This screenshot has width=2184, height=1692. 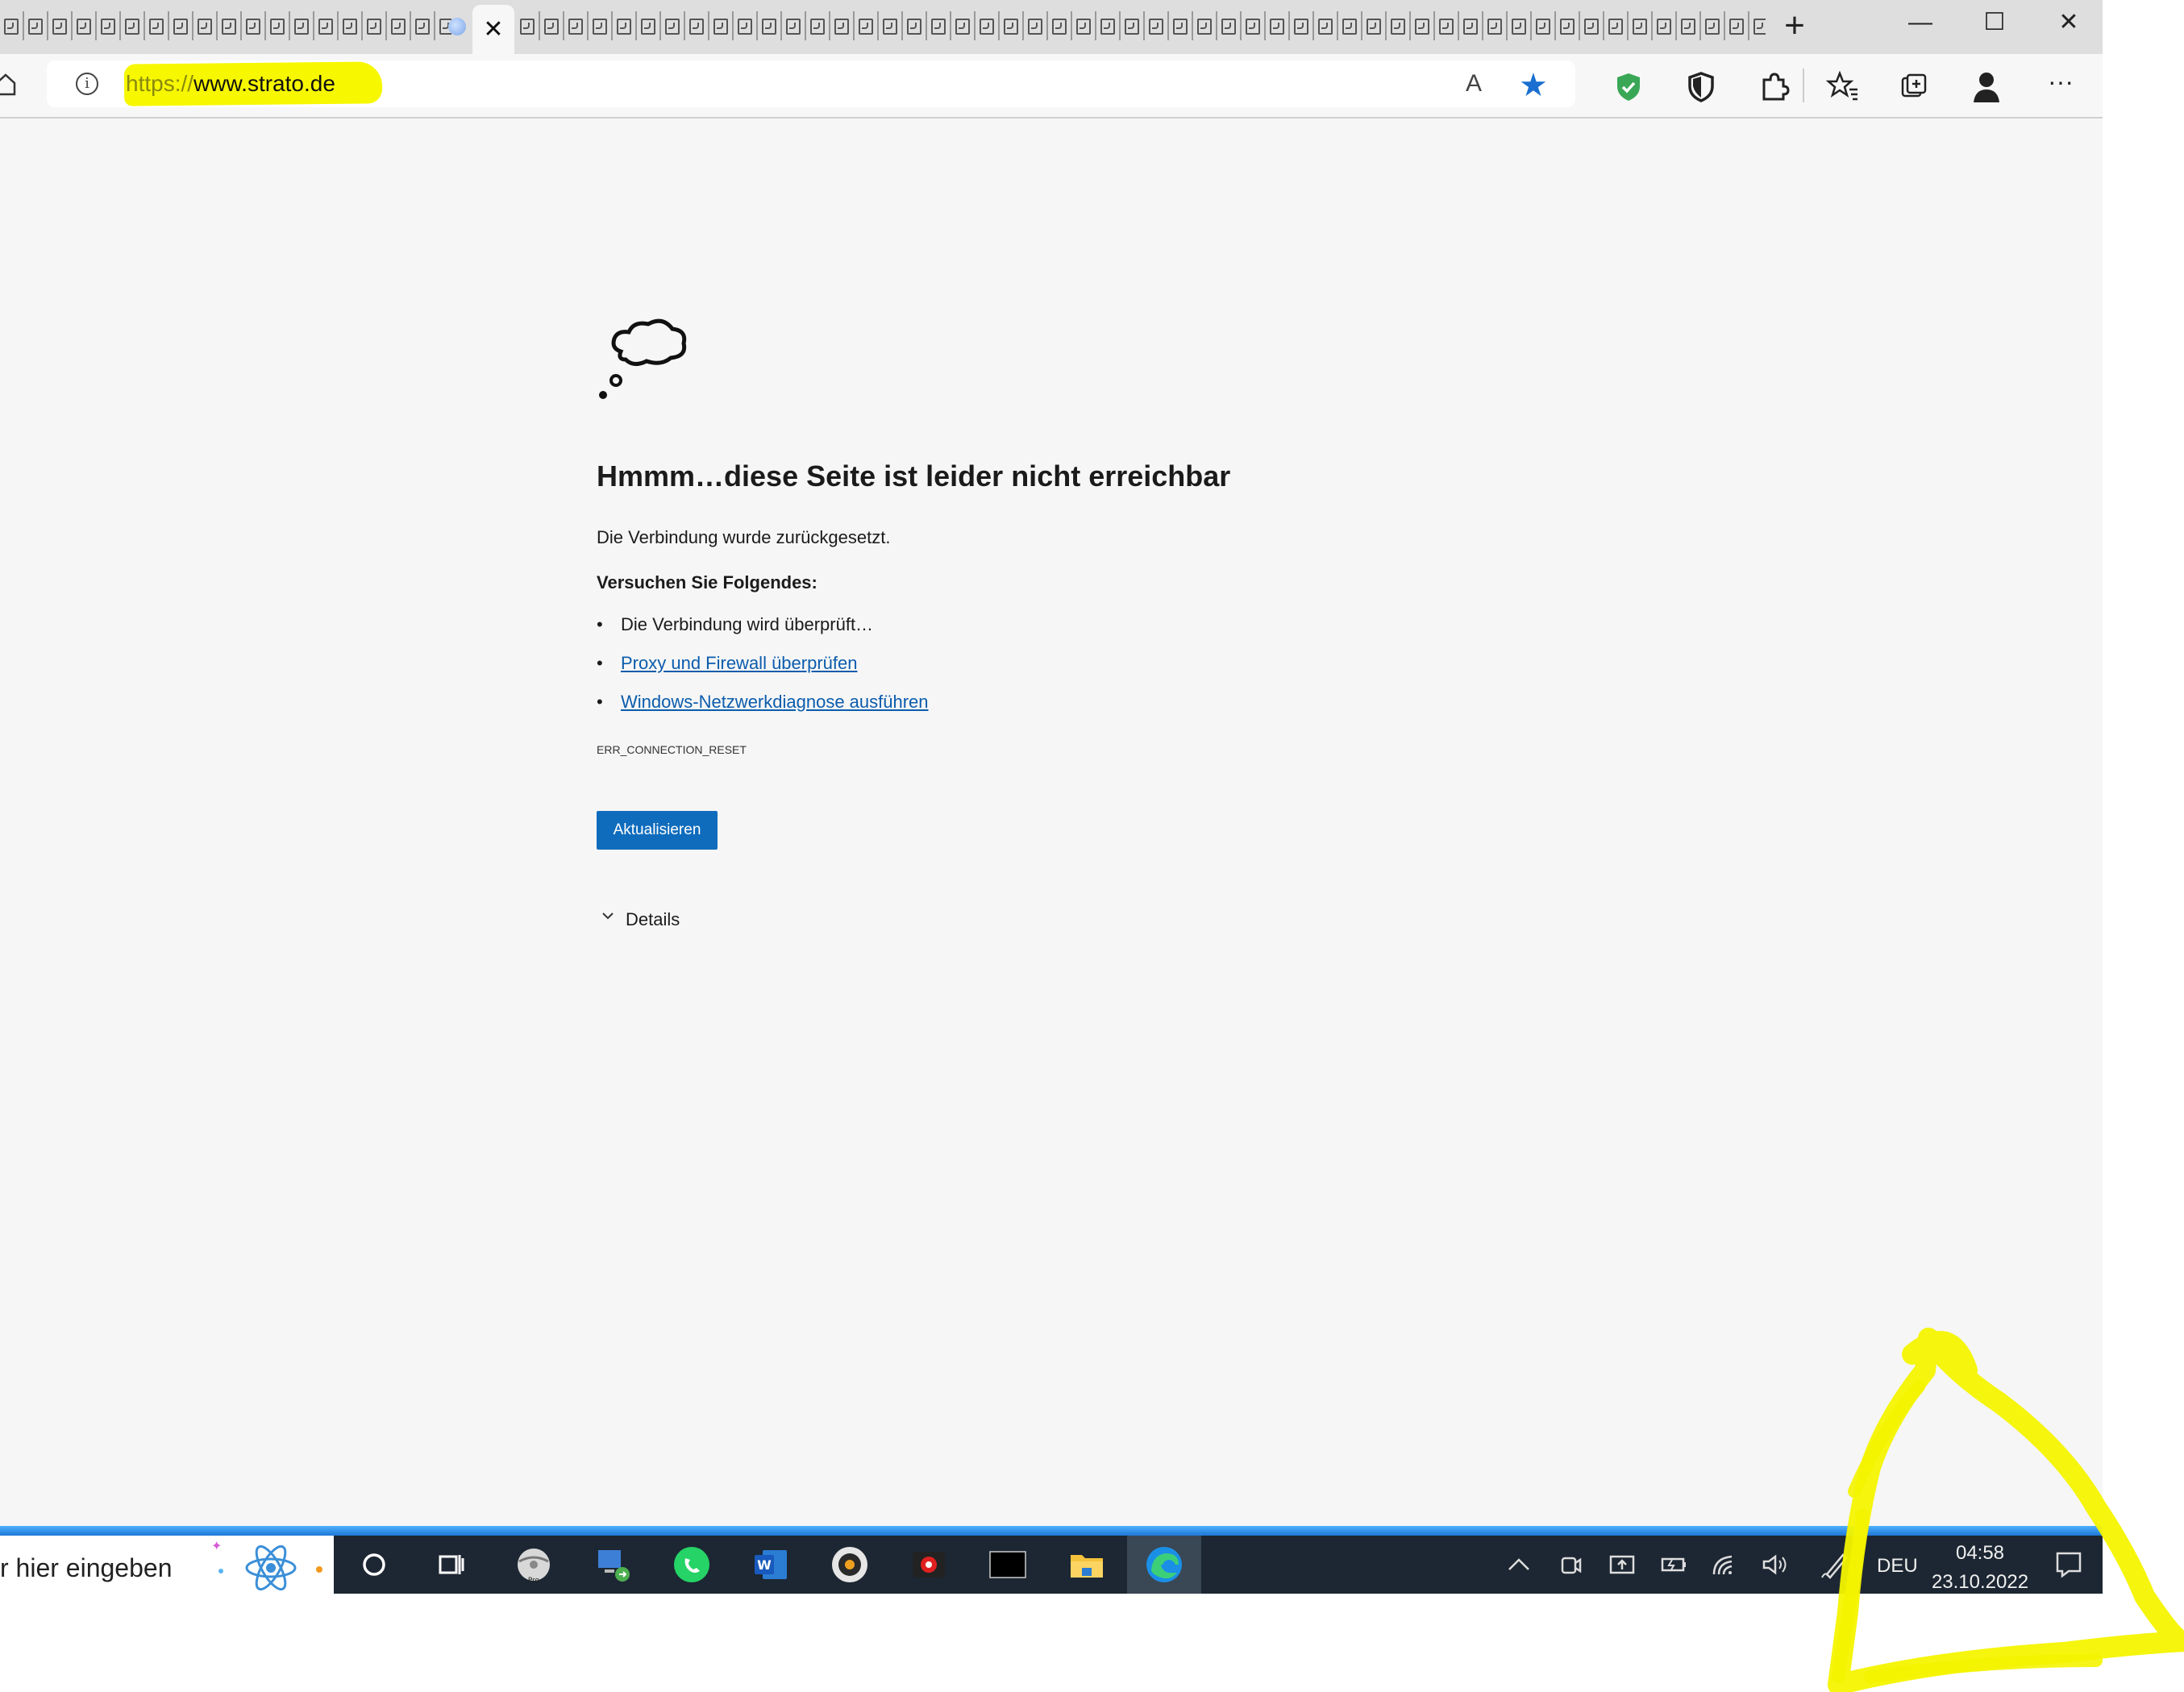 What do you see at coordinates (739, 663) in the screenshot?
I see `proxy-firewall-link: Proxy und Firewall überprüfen` at bounding box center [739, 663].